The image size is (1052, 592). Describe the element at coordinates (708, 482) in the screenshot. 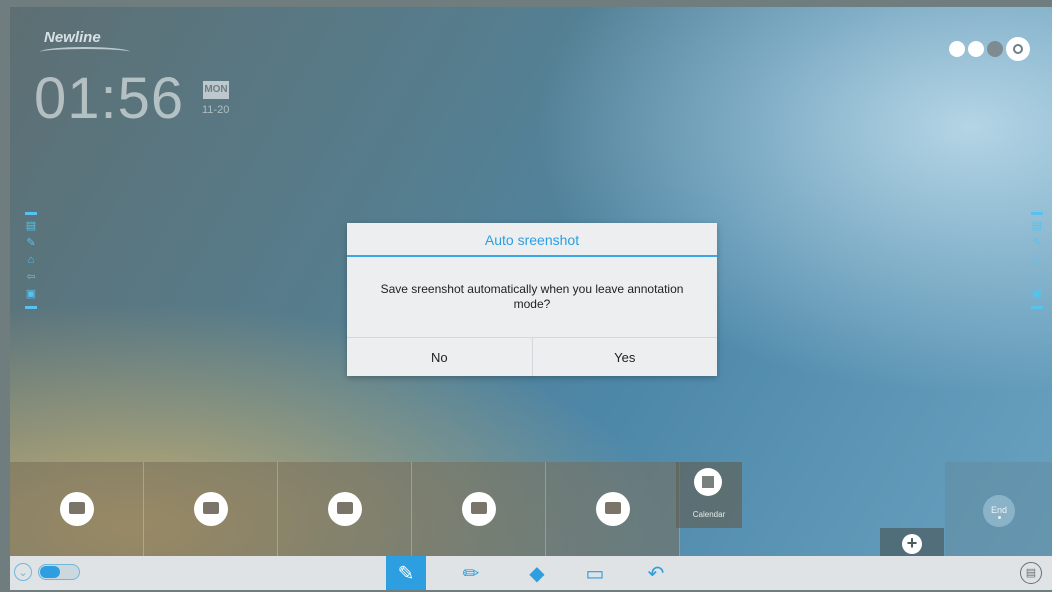

I see `calendar-icon` at that location.